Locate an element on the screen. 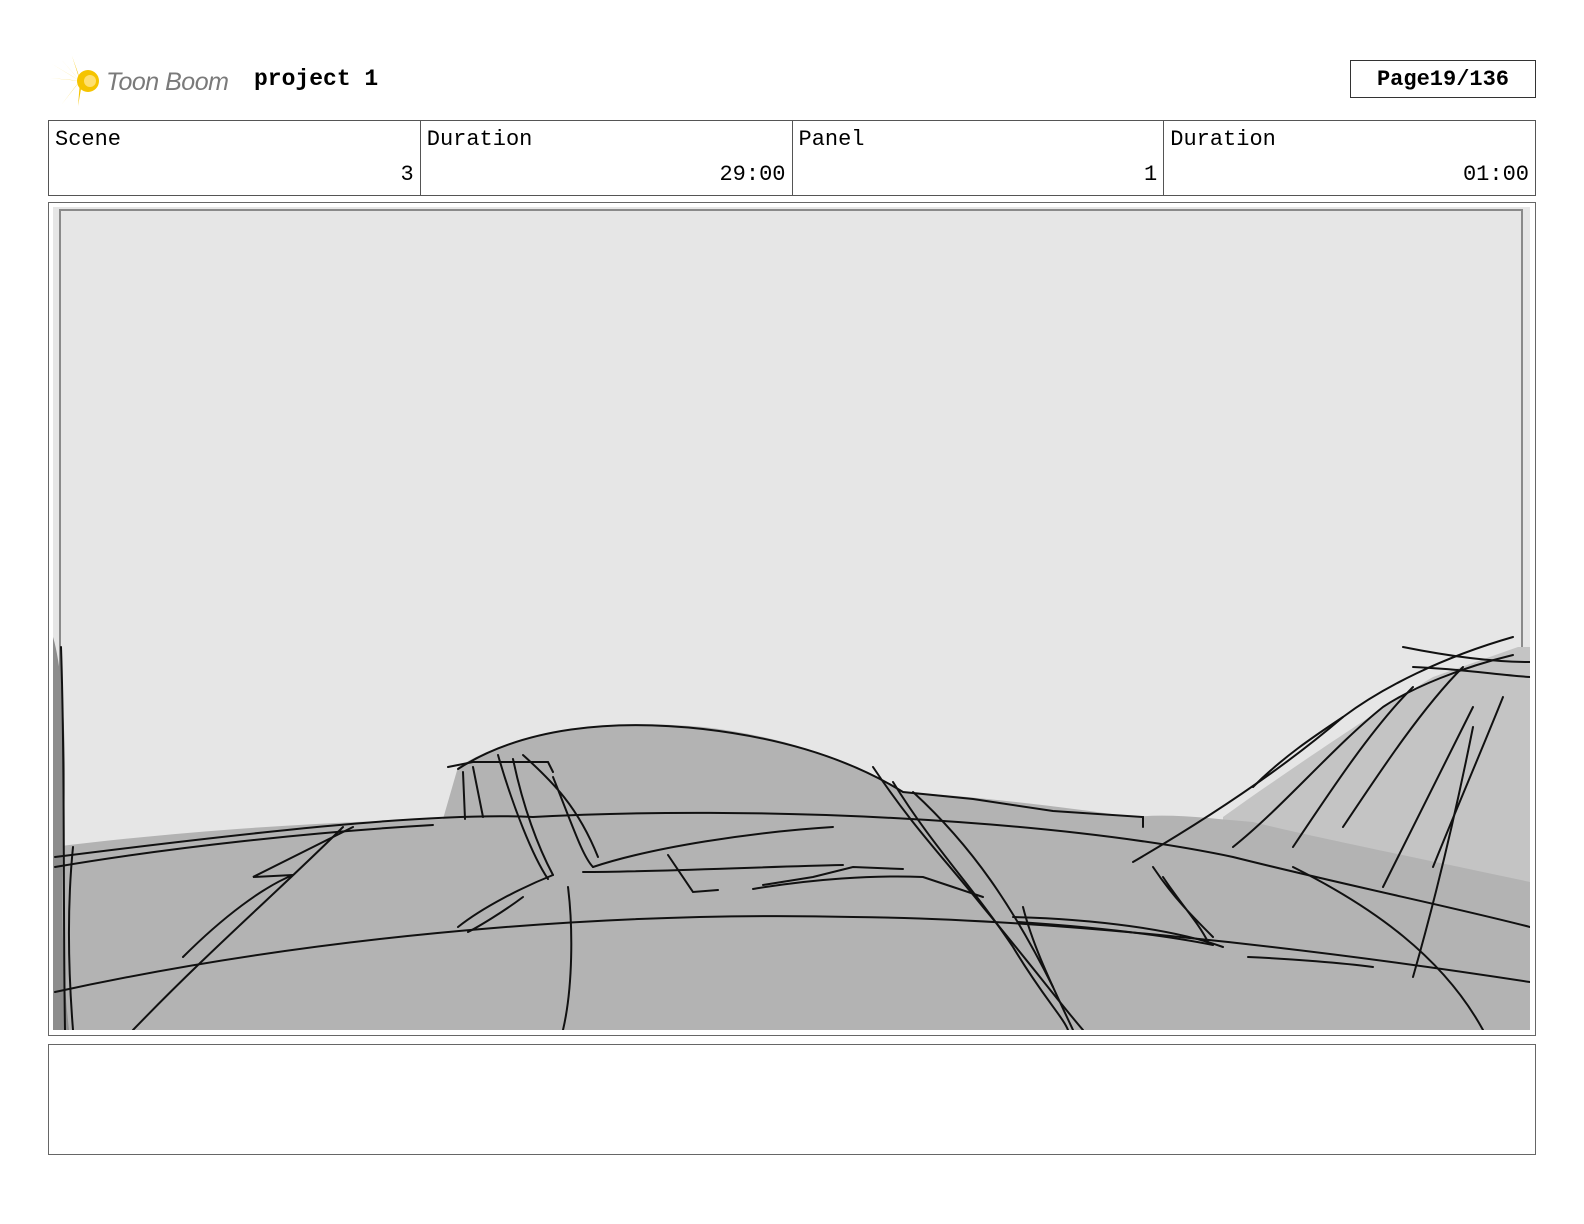 This screenshot has height=1224, width=1584. page-indicator: Page 19/136 is located at coordinates (1443, 79).